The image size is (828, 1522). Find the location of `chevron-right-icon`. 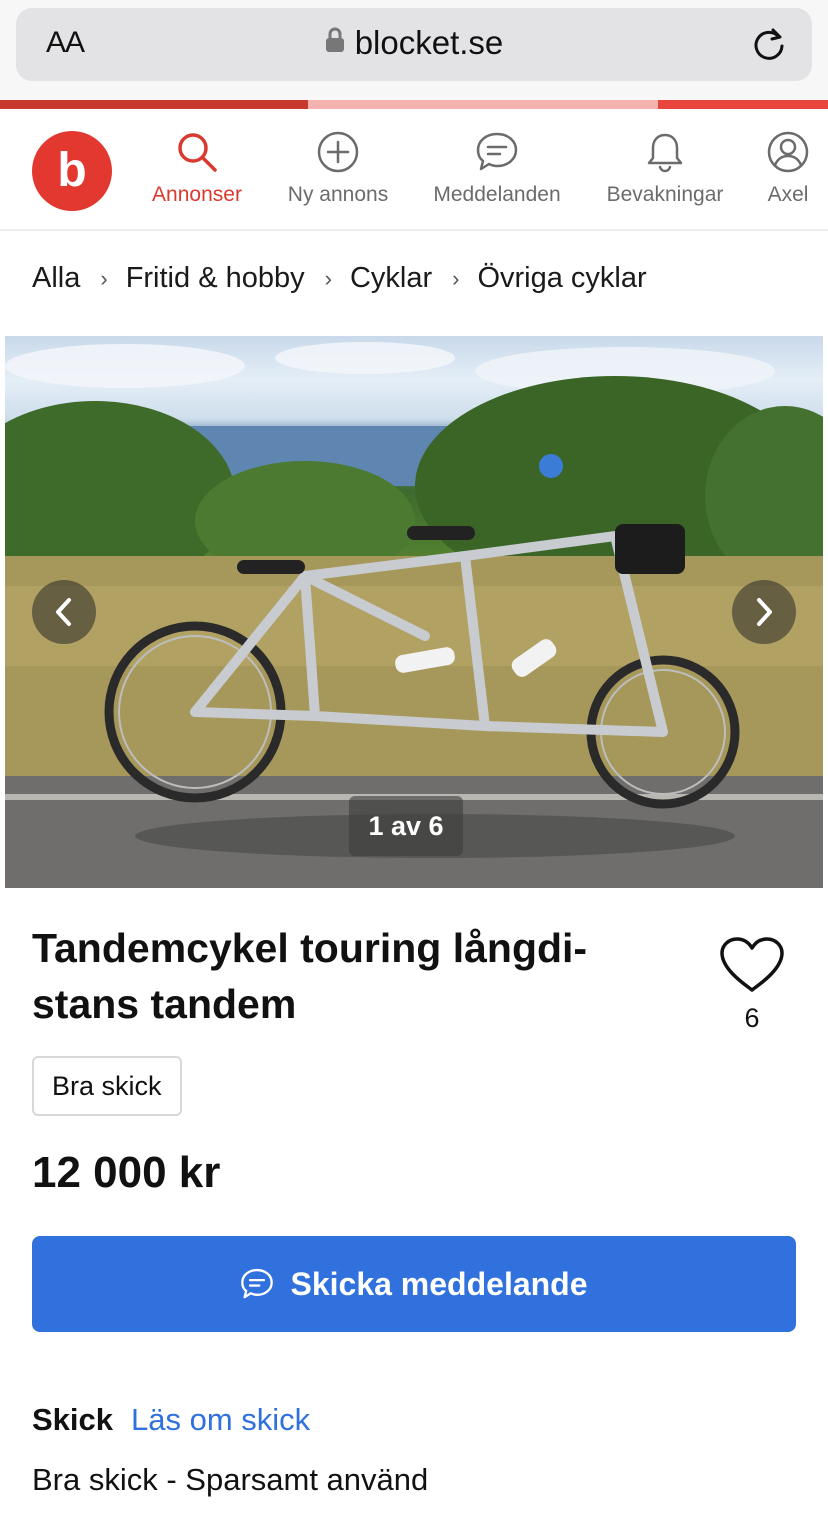

chevron-right-icon is located at coordinates (764, 612).